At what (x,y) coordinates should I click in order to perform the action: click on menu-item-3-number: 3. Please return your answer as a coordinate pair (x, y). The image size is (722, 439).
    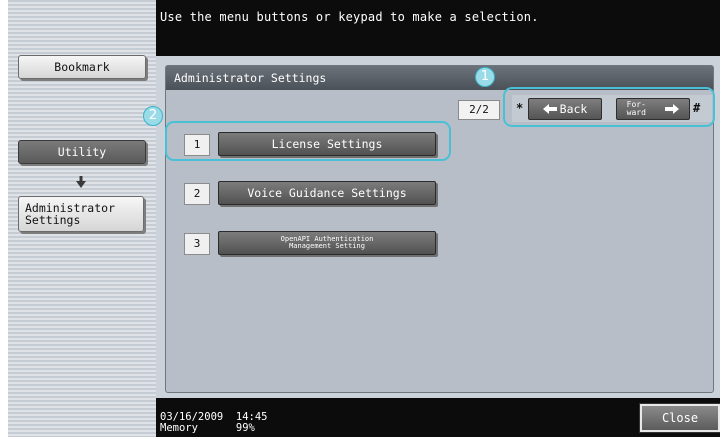
    Looking at the image, I should click on (197, 244).